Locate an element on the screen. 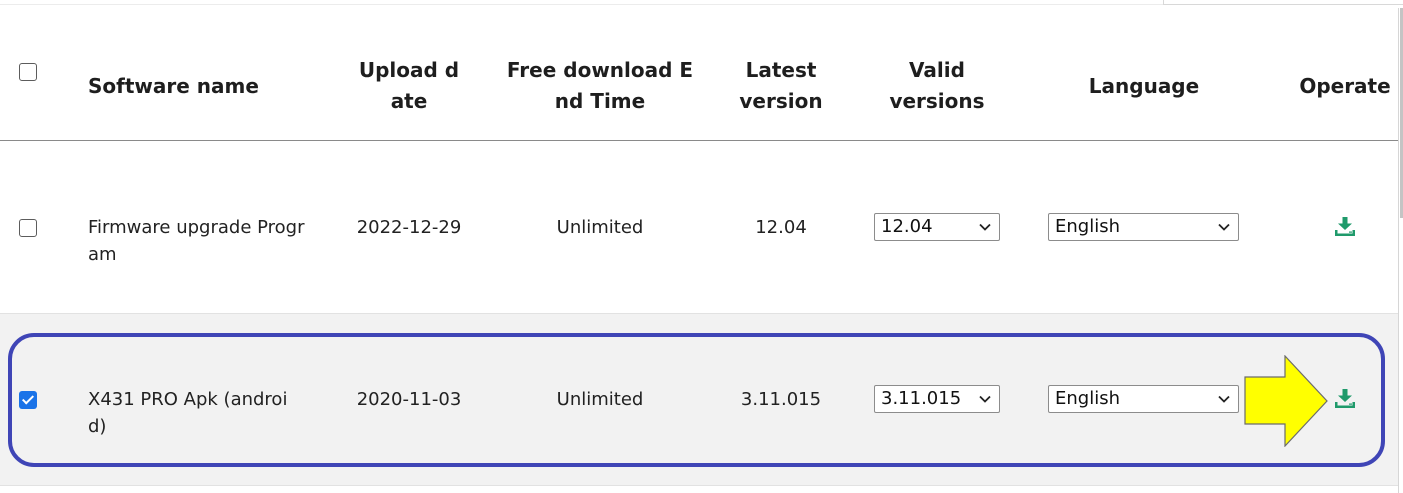 This screenshot has height=493, width=1403. row-1-valid-version-select: 12.04 is located at coordinates (937, 227).